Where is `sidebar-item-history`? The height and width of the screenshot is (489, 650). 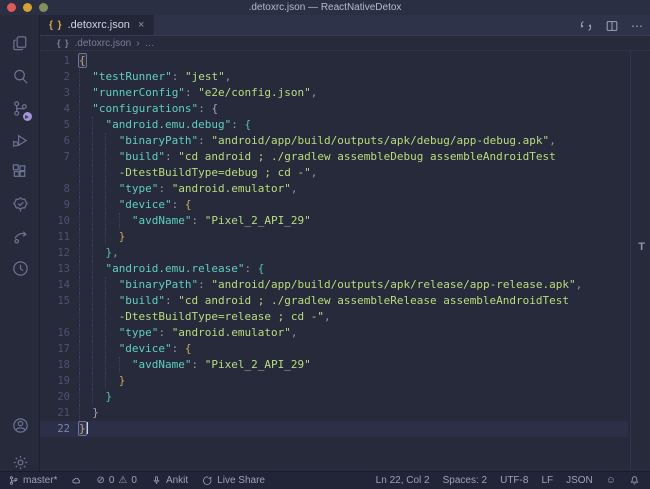 sidebar-item-history is located at coordinates (20, 268).